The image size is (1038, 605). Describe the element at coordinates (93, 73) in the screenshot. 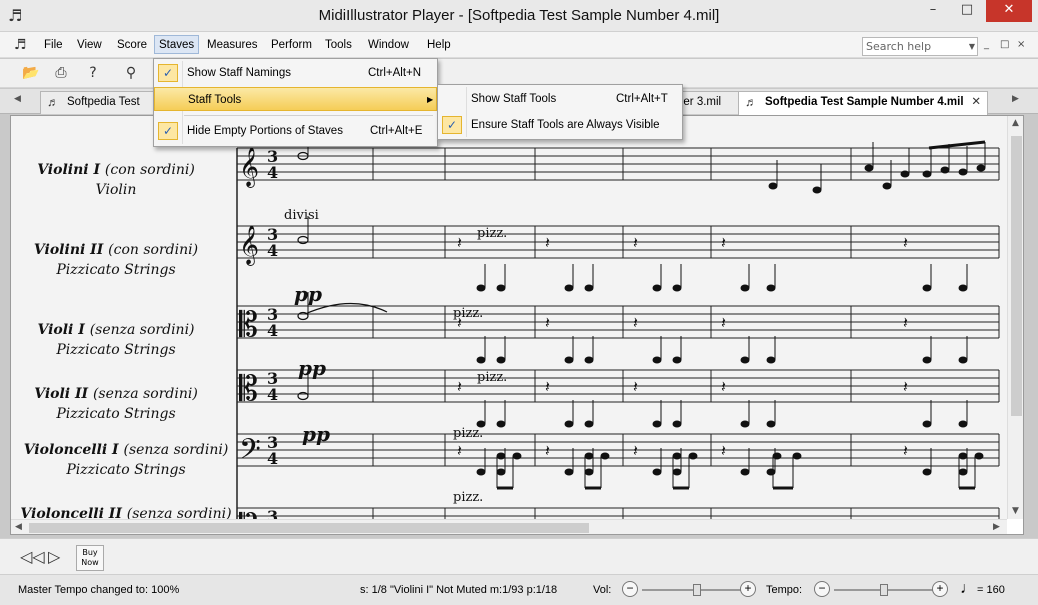

I see `help-icon: ?` at that location.